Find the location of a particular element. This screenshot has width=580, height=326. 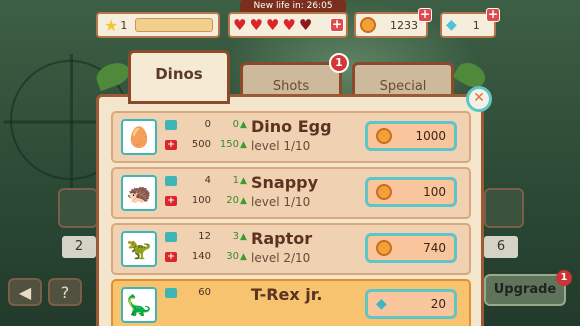

attack-value: 0 is located at coordinates (207, 124).